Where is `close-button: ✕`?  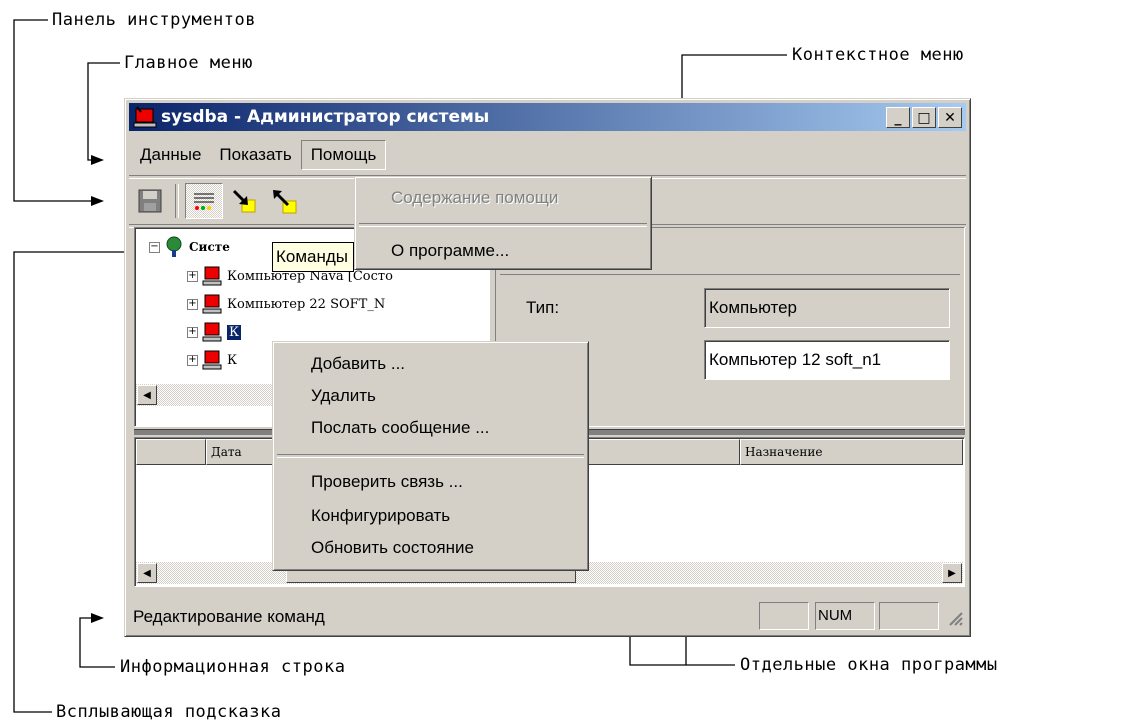 close-button: ✕ is located at coordinates (950, 117).